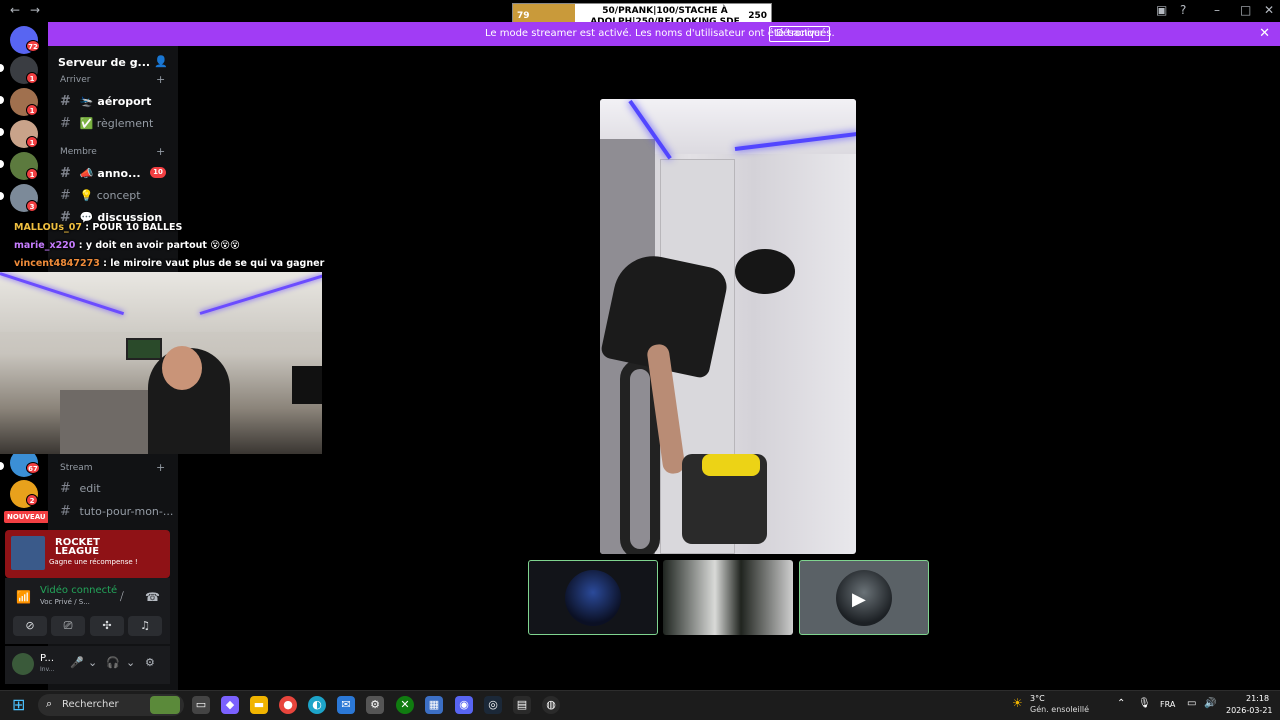 Image resolution: width=1280 pixels, height=720 pixels. What do you see at coordinates (201, 705) in the screenshot?
I see `task-view-icon: ▭` at bounding box center [201, 705].